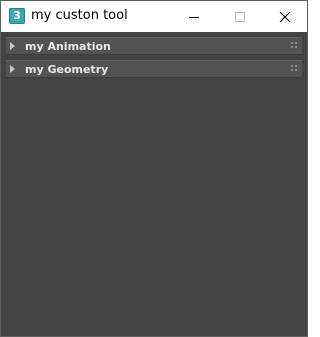 This screenshot has height=337, width=320. I want to click on minimize-button, so click(194, 16).